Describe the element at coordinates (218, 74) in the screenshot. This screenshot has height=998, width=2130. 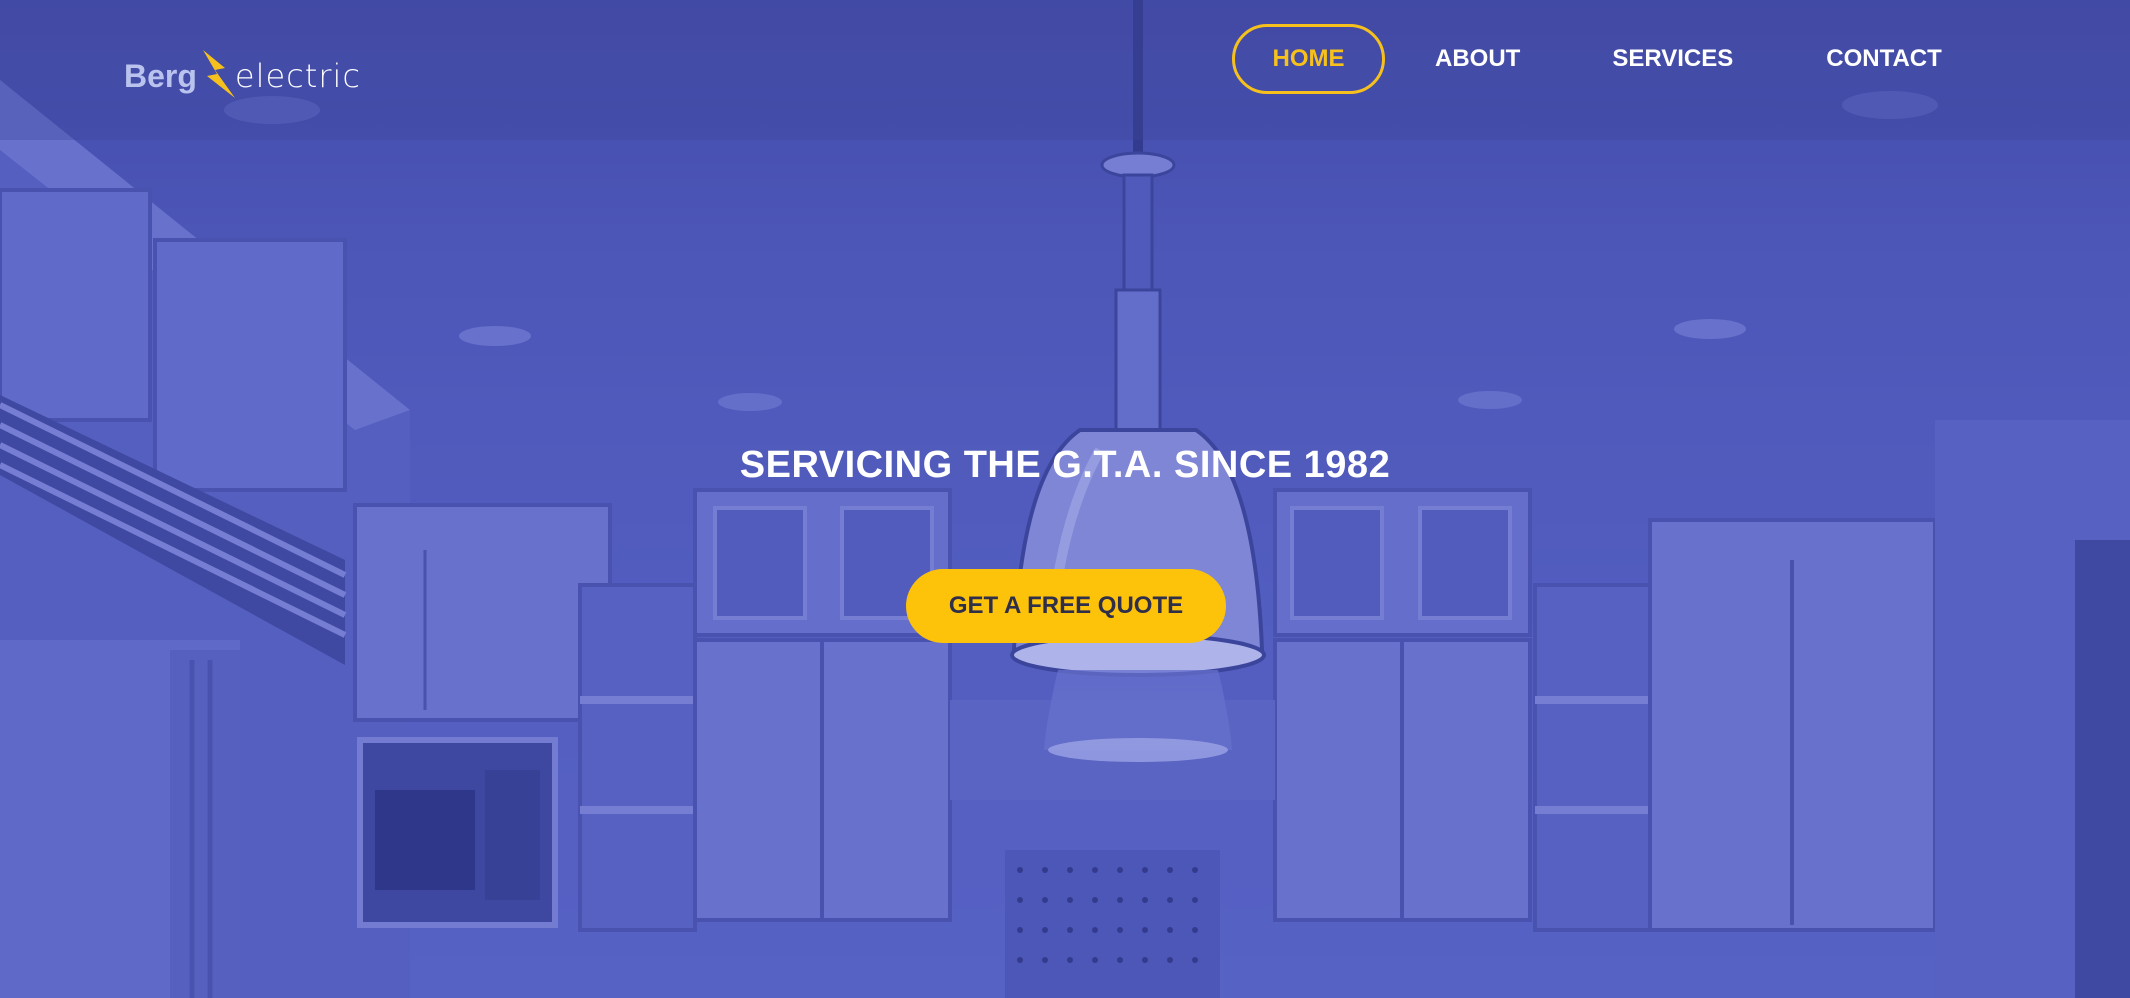
I see `lightning-bolt-icon` at that location.